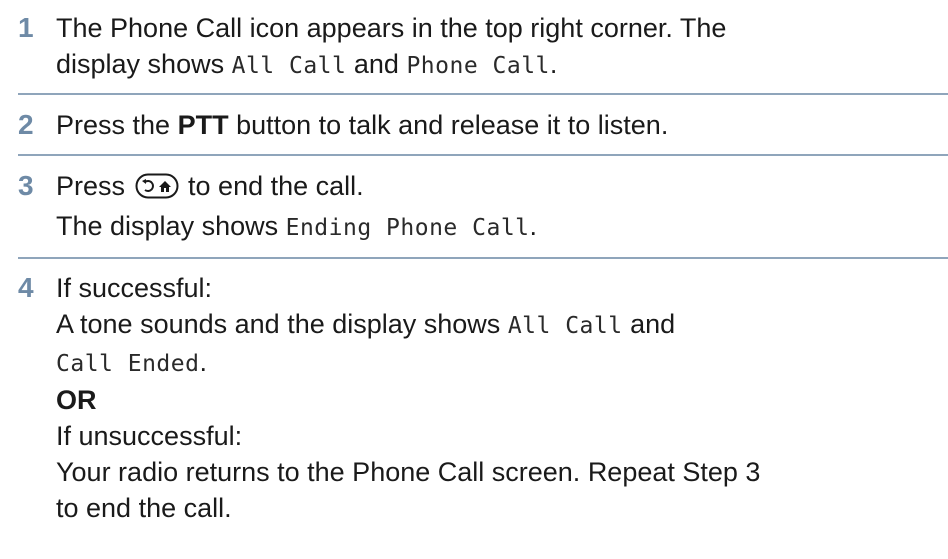  I want to click on text: A tone sounds and the display shows, so click(282, 324).